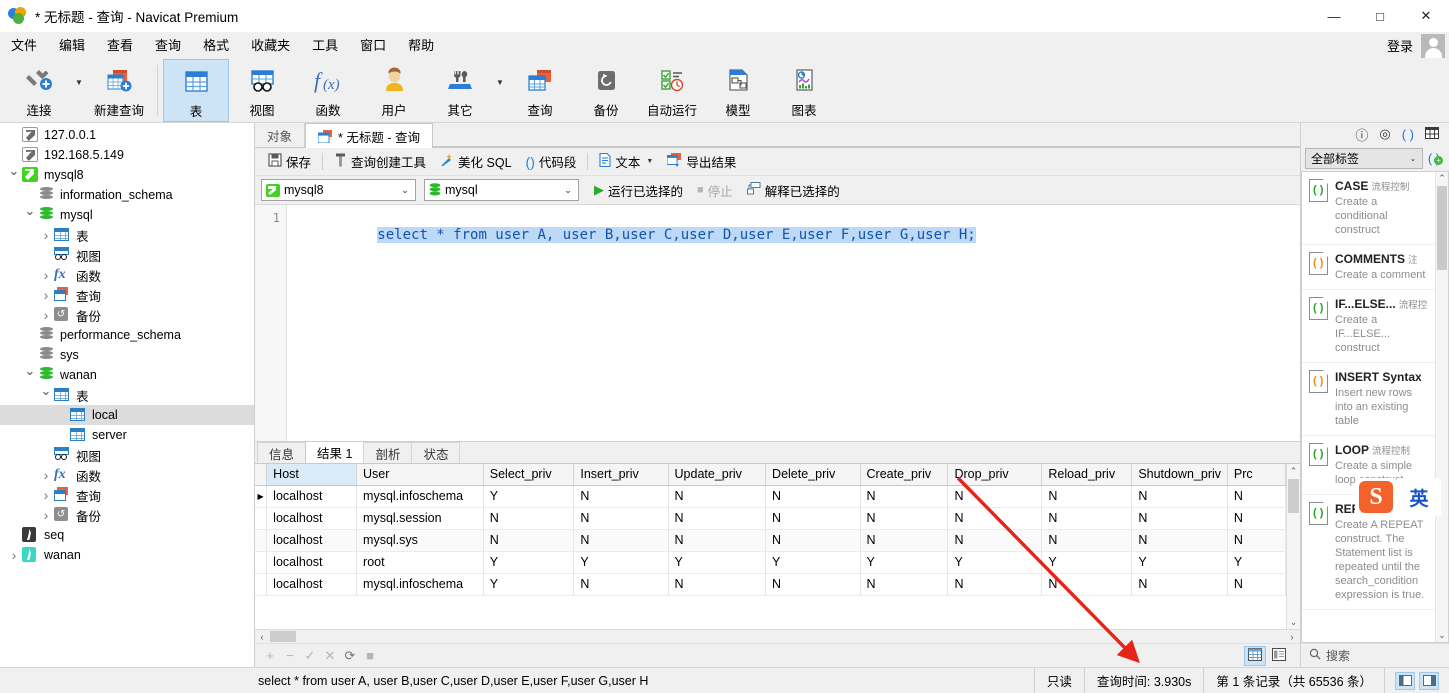  Describe the element at coordinates (120, 45) in the screenshot. I see `menu-view: 查看` at that location.